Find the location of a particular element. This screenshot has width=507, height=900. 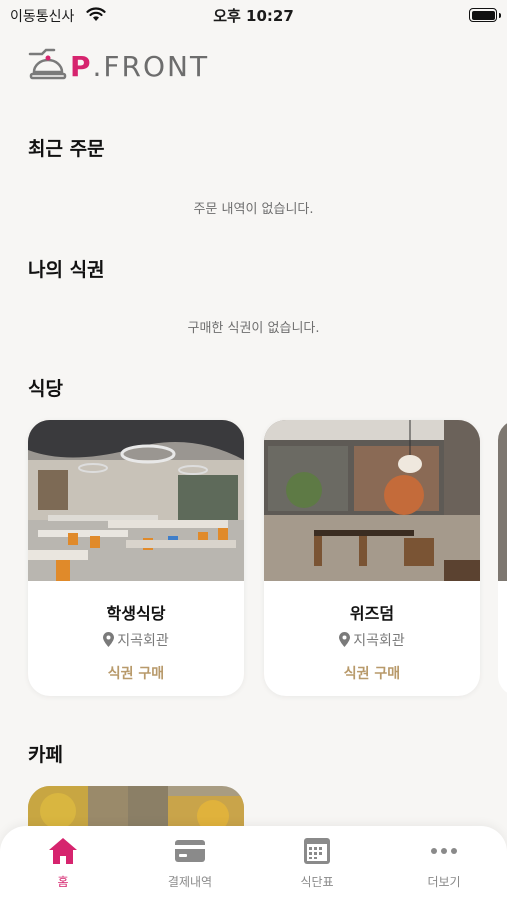

restaurants-title: 식당 is located at coordinates (45, 389).